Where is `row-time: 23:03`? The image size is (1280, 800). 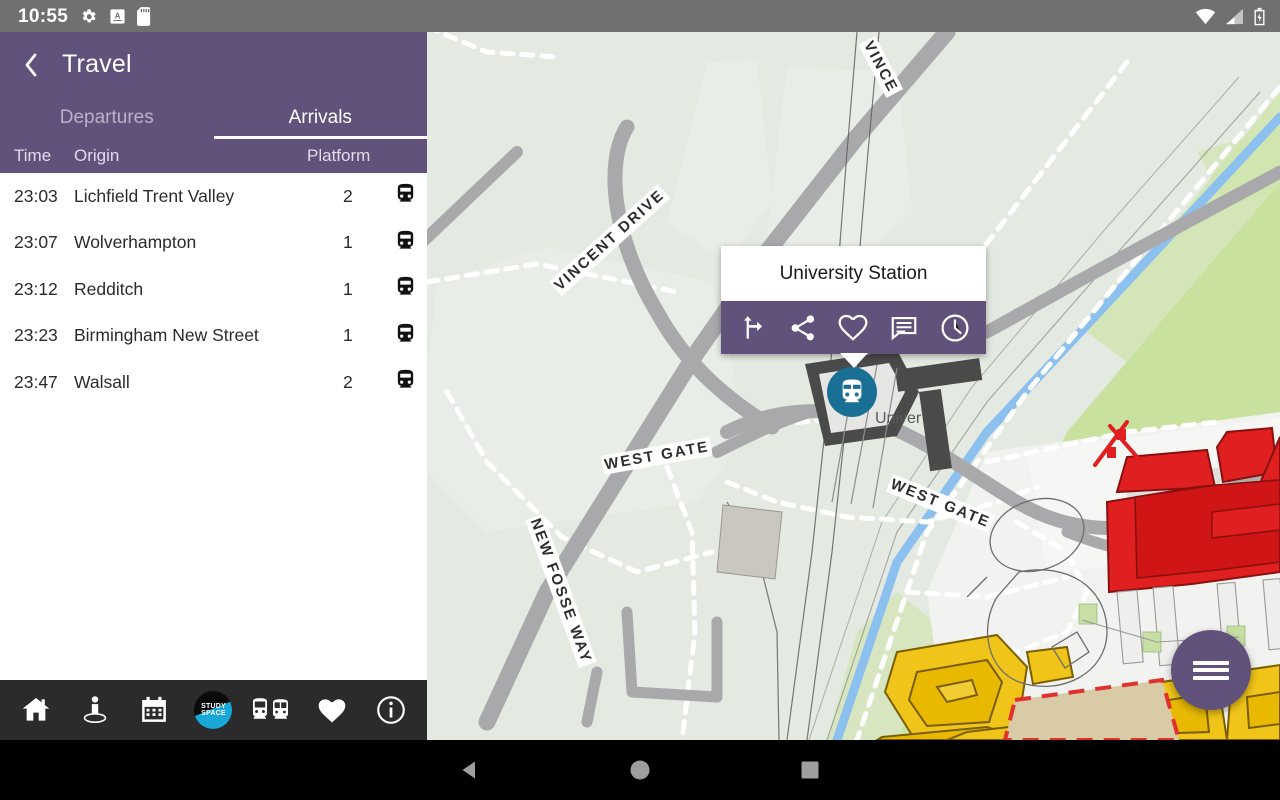 row-time: 23:03 is located at coordinates (36, 195).